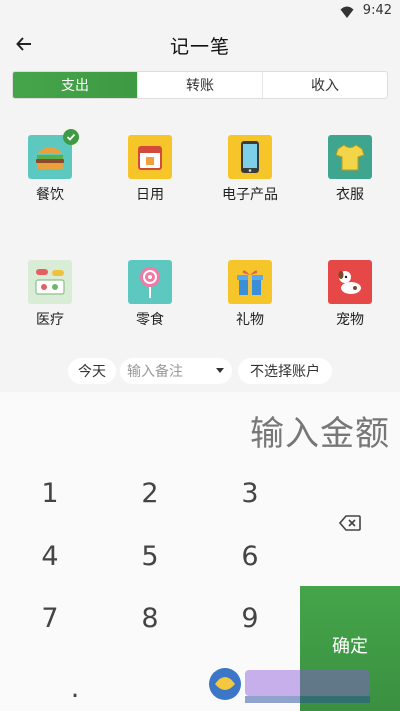  What do you see at coordinates (50, 305) in the screenshot?
I see `category-medical: 医疗` at bounding box center [50, 305].